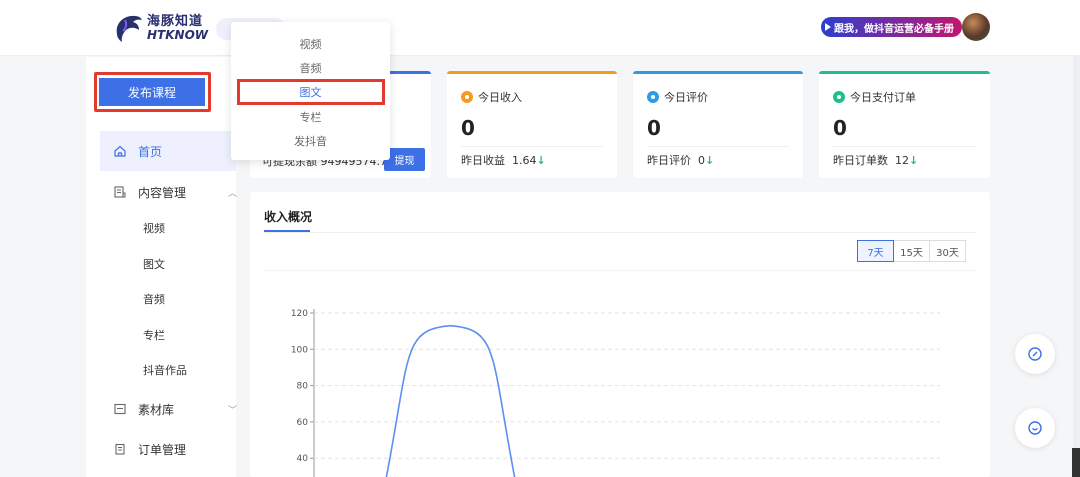  What do you see at coordinates (500, 97) in the screenshot?
I see `card-title: 今日收入` at bounding box center [500, 97].